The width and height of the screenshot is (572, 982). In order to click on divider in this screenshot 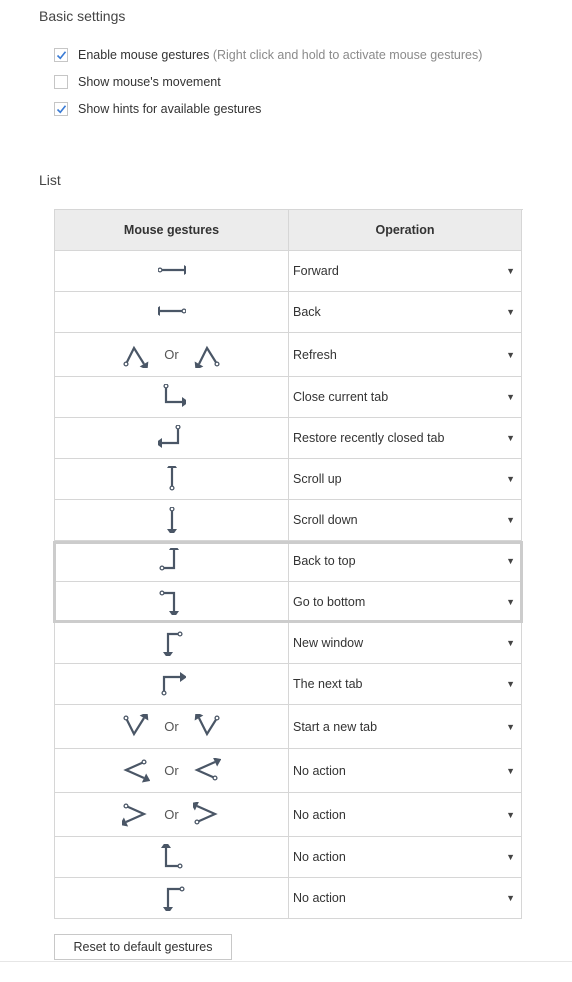, I will do `click(286, 961)`.